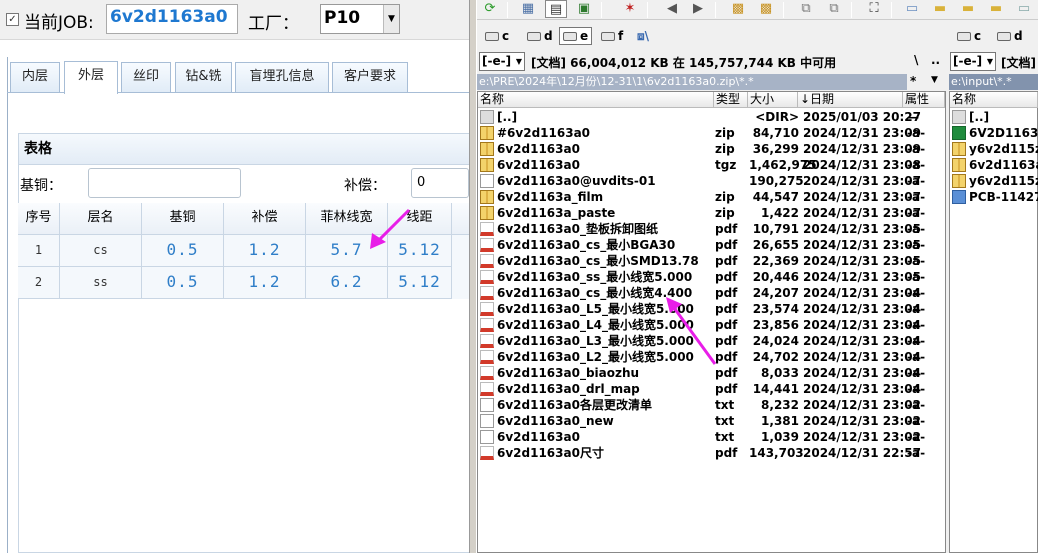 This screenshot has width=1038, height=553. I want to click on annotation-arrow-right, so click(691, 331).